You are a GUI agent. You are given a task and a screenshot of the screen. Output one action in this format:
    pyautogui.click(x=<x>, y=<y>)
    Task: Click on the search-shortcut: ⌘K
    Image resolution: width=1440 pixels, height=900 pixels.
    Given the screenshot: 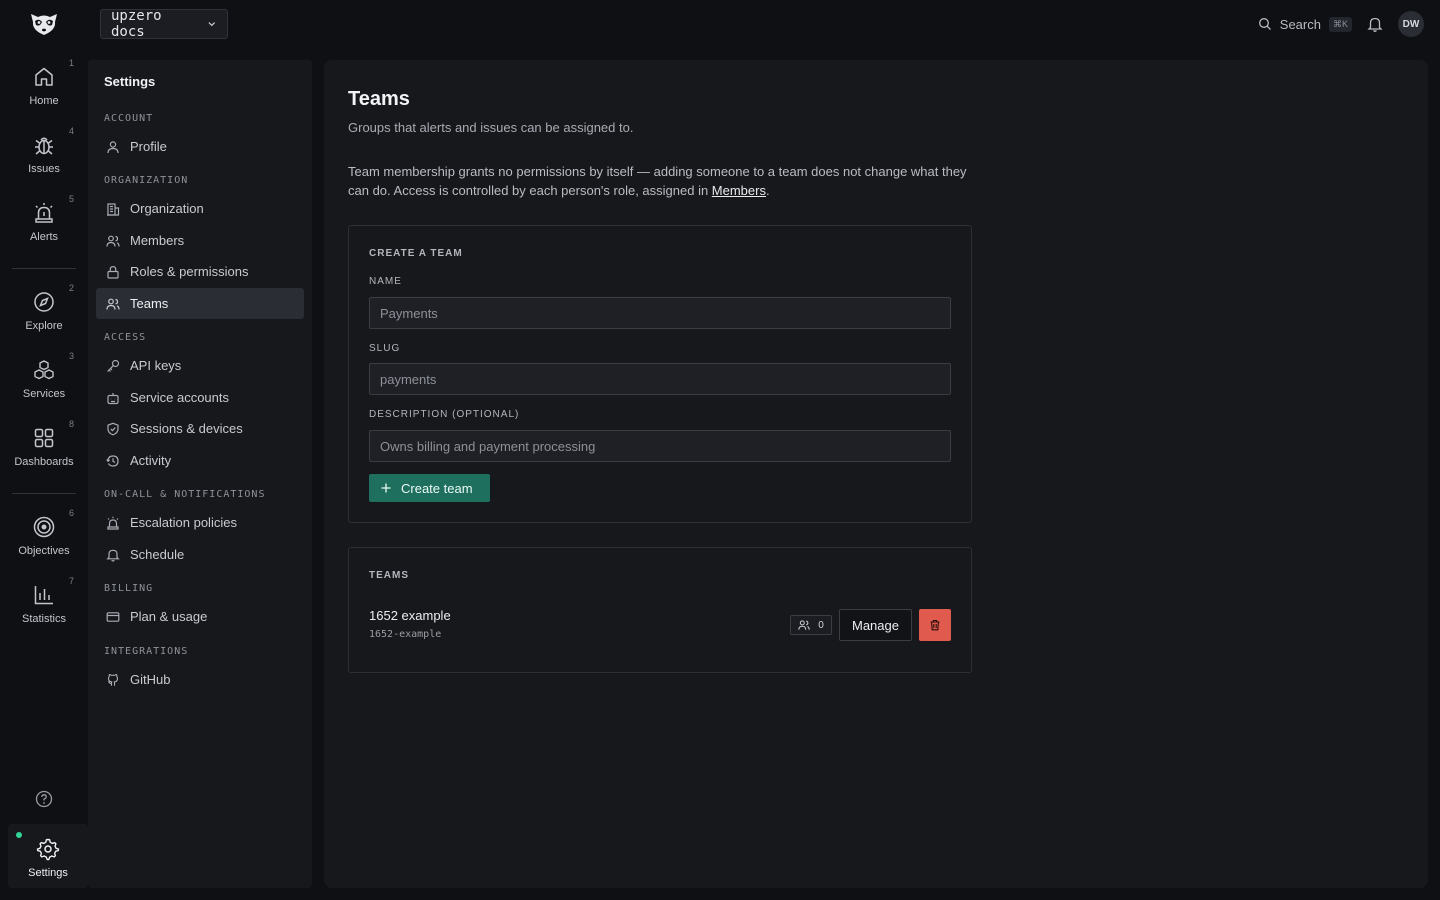 What is the action you would take?
    pyautogui.click(x=1340, y=24)
    